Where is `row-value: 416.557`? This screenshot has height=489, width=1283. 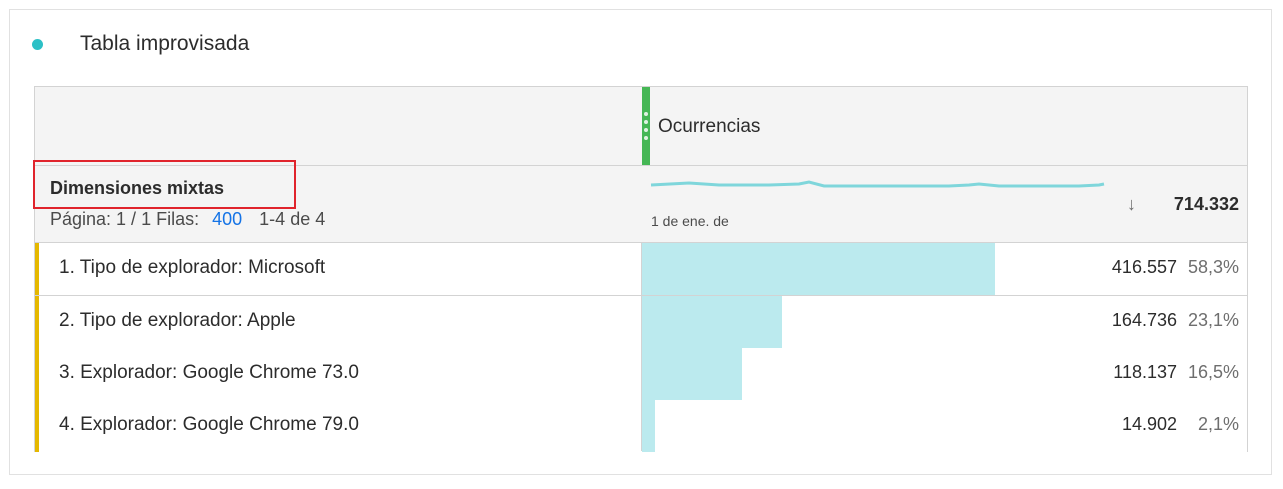
row-value: 416.557 is located at coordinates (1144, 267).